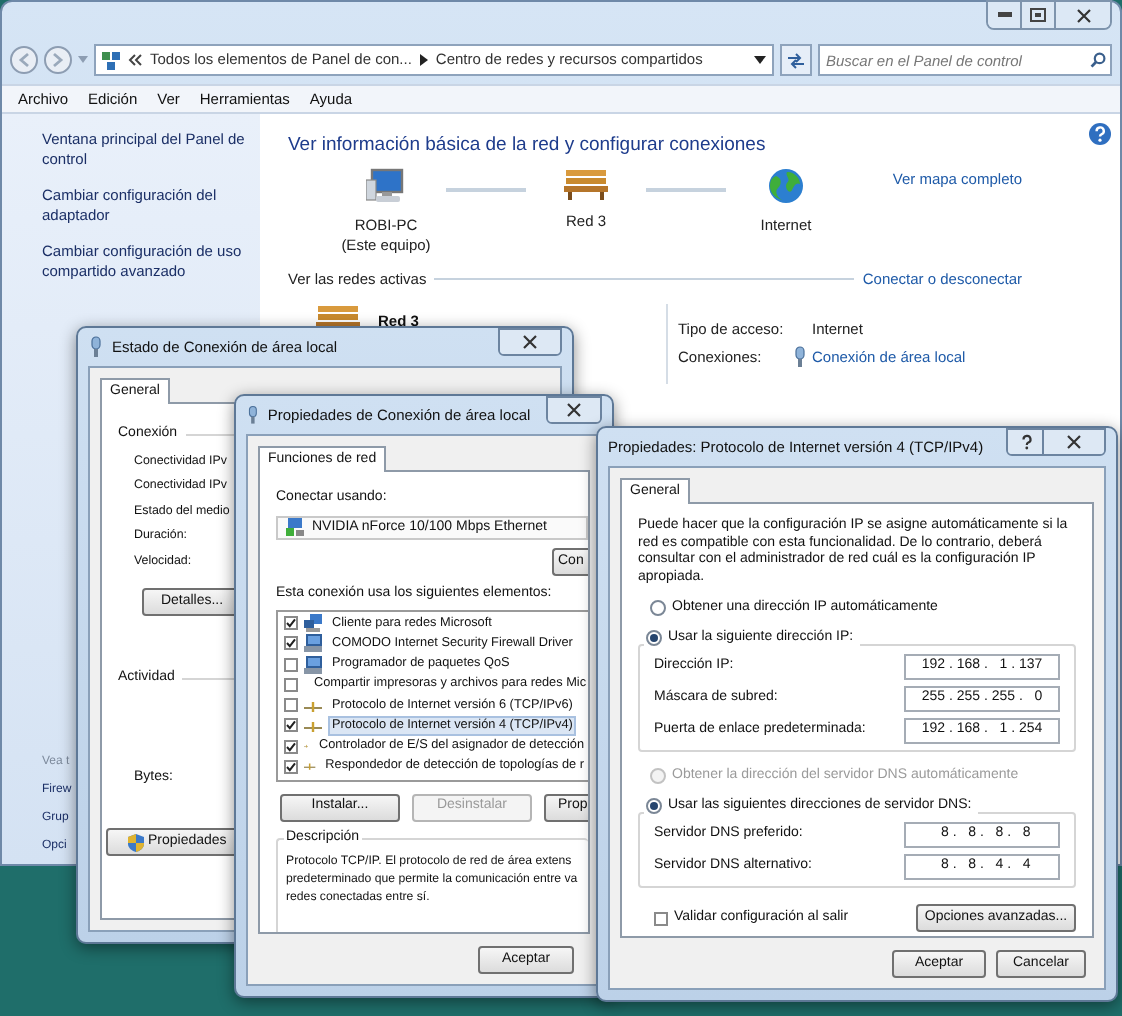 This screenshot has height=1016, width=1122. What do you see at coordinates (760, 60) in the screenshot?
I see `dropdown-caret-icon` at bounding box center [760, 60].